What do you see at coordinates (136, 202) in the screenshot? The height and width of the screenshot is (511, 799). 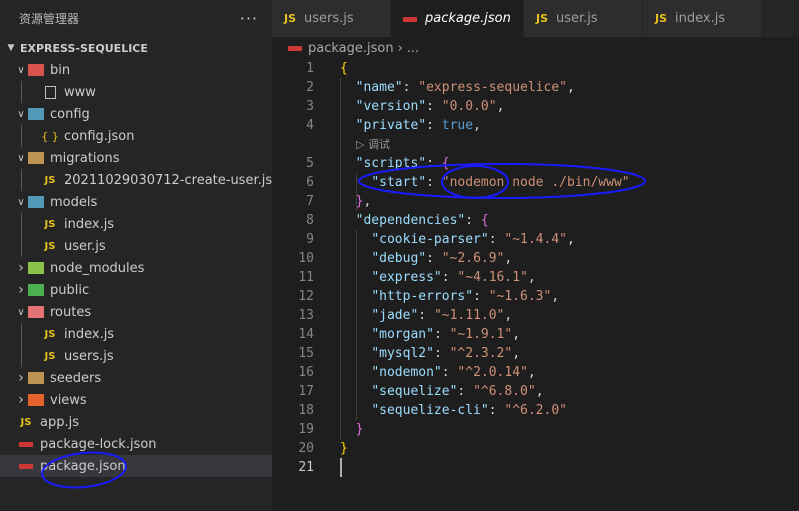 I see `tree-item-models: ∨ models` at bounding box center [136, 202].